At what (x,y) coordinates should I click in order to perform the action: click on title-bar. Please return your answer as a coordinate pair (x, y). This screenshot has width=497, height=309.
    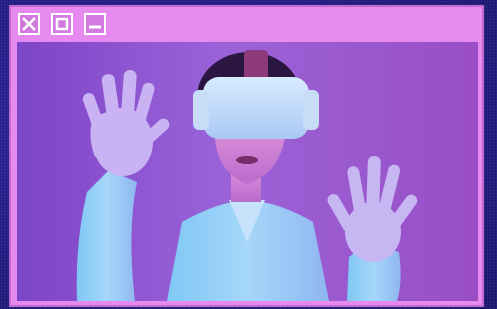
    Looking at the image, I should click on (246, 24).